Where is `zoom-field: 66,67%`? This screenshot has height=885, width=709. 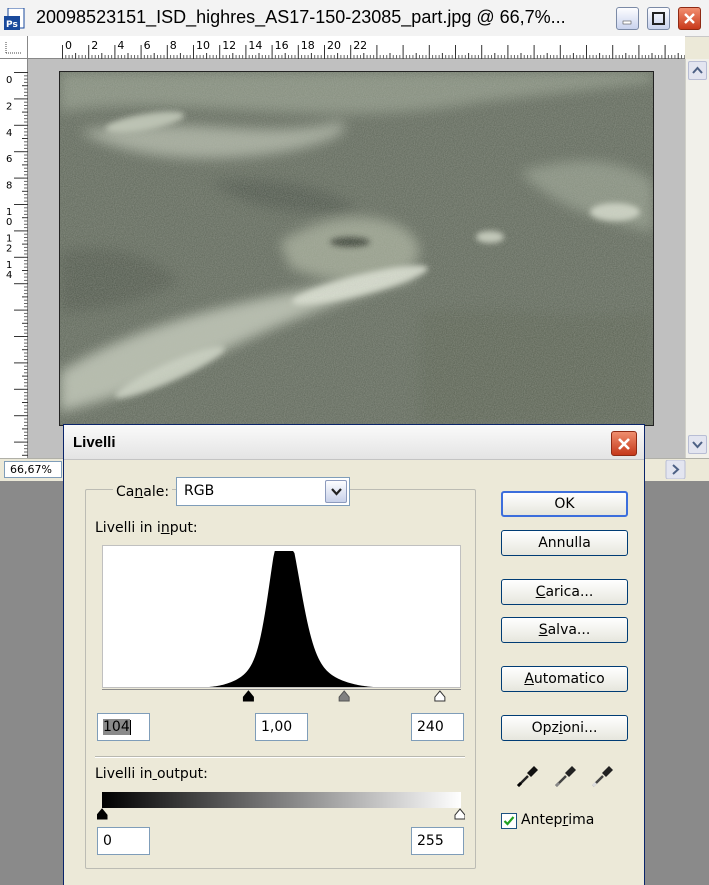
zoom-field: 66,67% is located at coordinates (33, 469).